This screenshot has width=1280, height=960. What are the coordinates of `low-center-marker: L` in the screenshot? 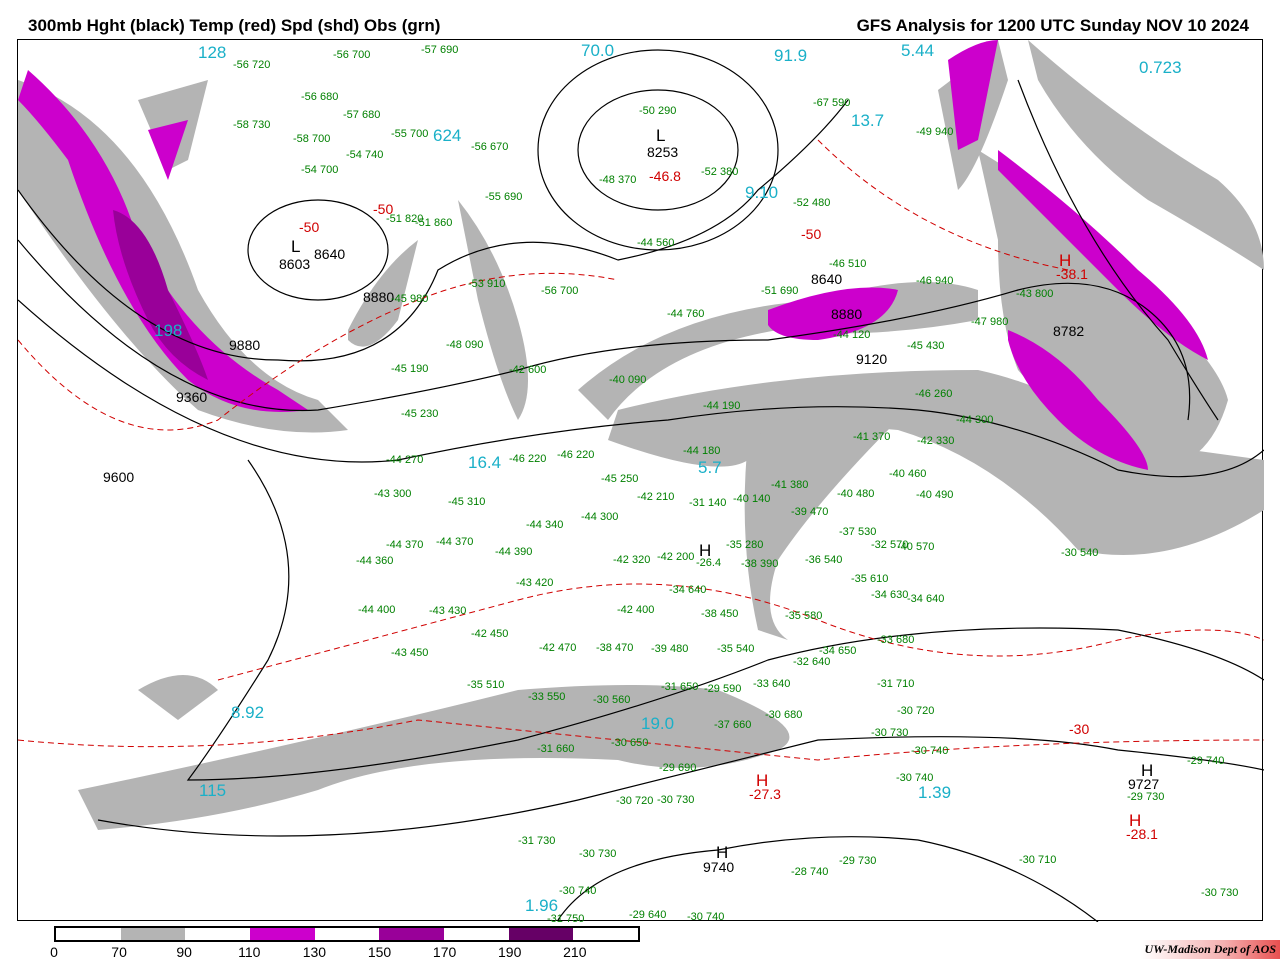 It's located at (296, 246).